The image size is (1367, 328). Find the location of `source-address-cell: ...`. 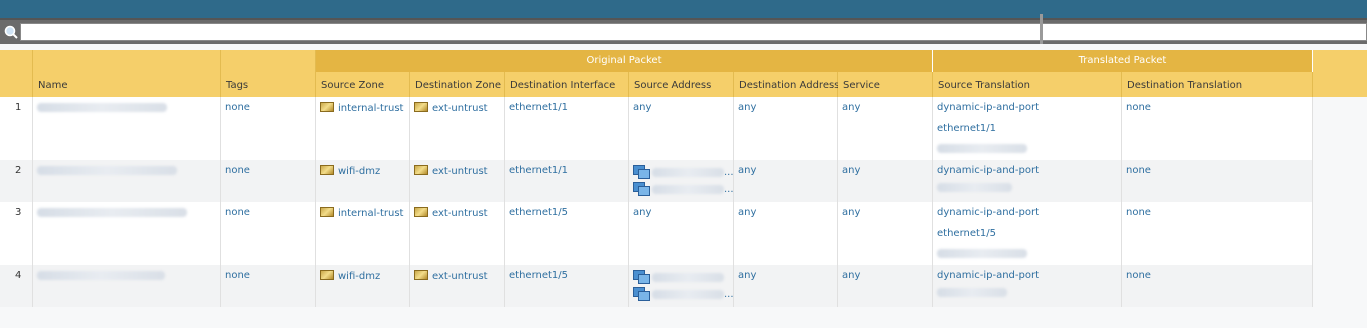

source-address-cell: ... is located at coordinates (681, 286).